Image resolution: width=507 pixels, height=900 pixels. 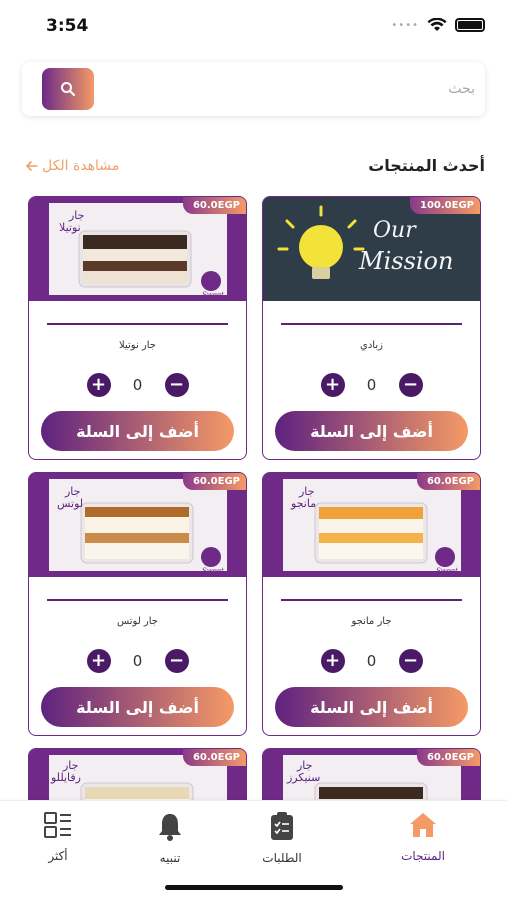 What do you see at coordinates (405, 261) in the screenshot?
I see `svg-text: Mission` at bounding box center [405, 261].